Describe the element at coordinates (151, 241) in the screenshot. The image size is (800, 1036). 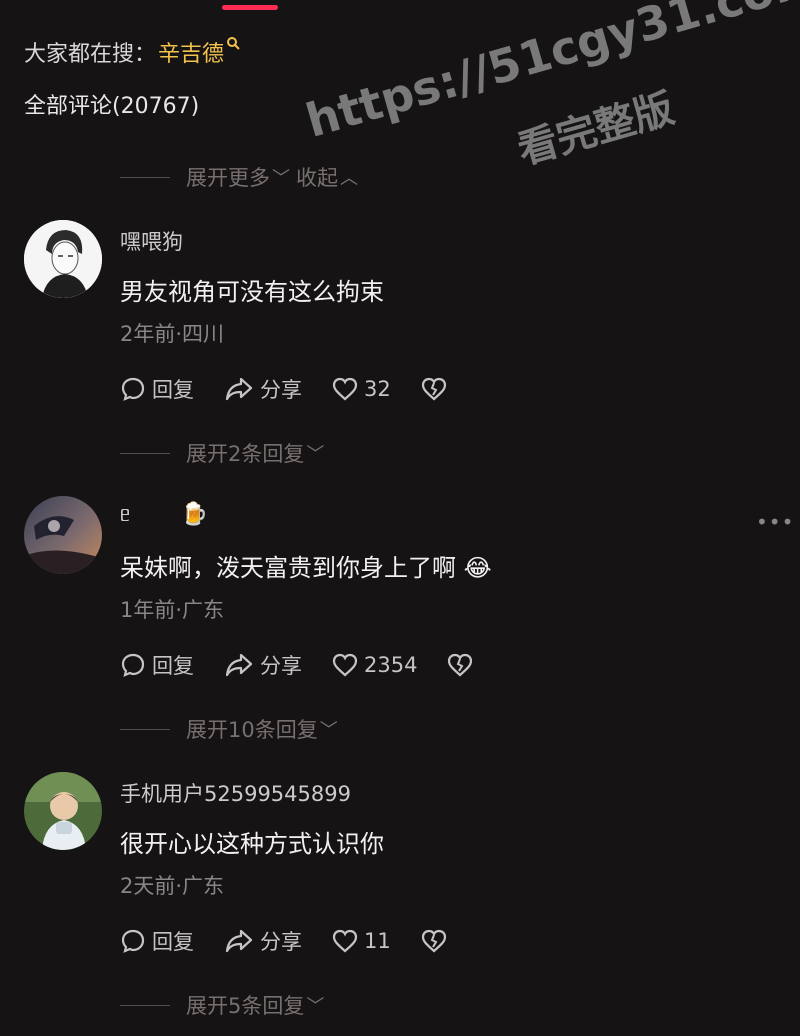
I see `comment-username: 嘿喂狗` at that location.